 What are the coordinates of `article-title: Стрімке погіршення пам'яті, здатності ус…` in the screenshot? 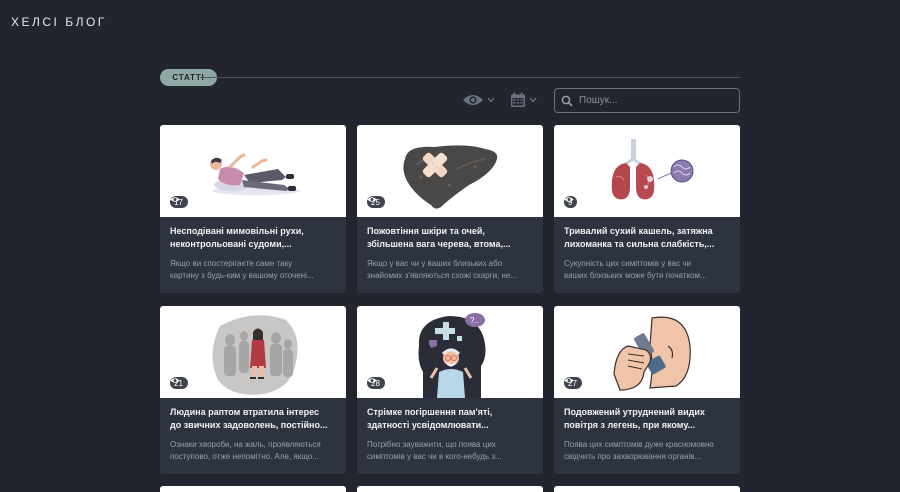 It's located at (451, 419).